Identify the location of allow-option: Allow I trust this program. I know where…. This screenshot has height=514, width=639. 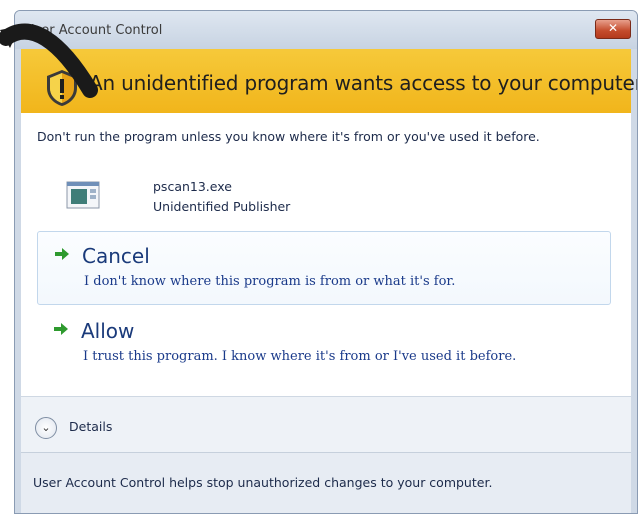
(324, 344).